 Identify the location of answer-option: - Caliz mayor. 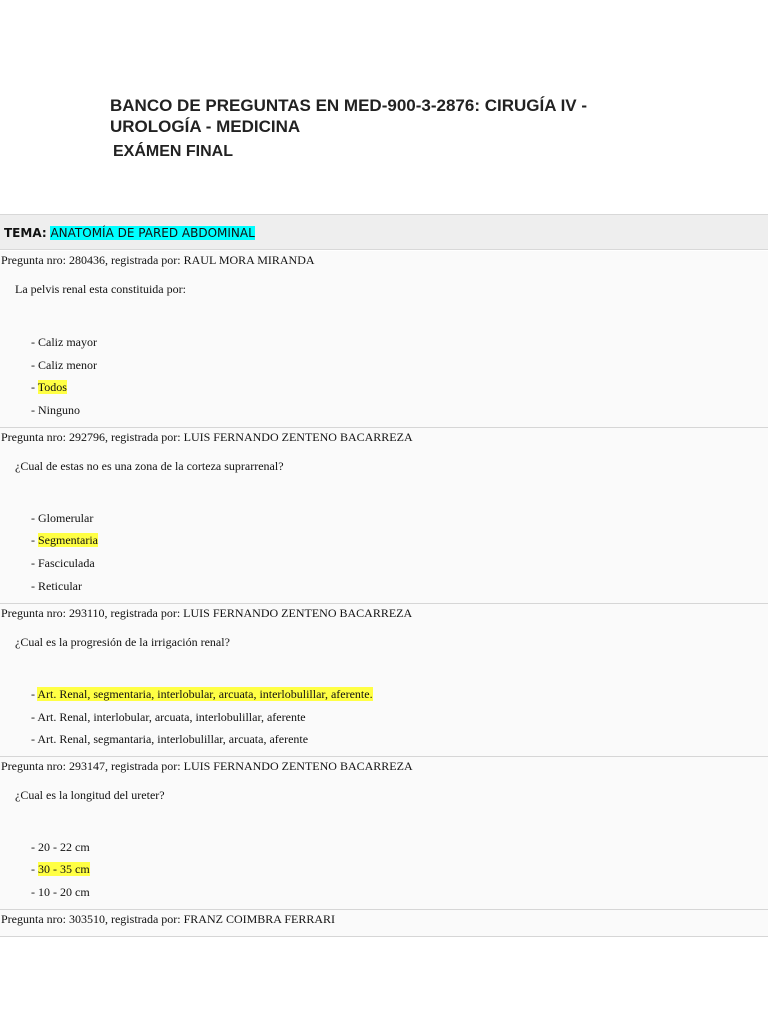
(64, 342).